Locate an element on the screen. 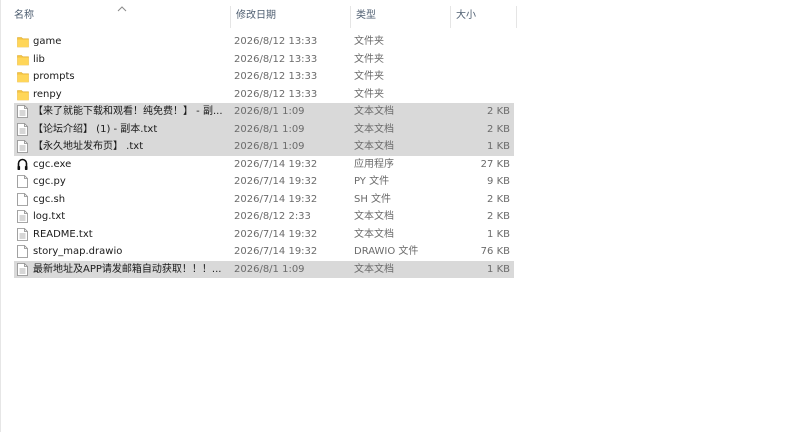 This screenshot has width=800, height=432. file-row: cgc.py 2026/7/14 19:32 PY 文件 9 KB is located at coordinates (264, 182).